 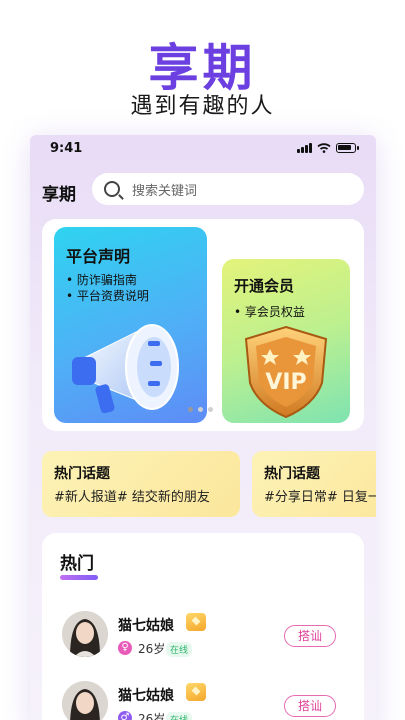 What do you see at coordinates (132, 497) in the screenshot?
I see `topic-tags: #新人报道# 结交新的朋友` at bounding box center [132, 497].